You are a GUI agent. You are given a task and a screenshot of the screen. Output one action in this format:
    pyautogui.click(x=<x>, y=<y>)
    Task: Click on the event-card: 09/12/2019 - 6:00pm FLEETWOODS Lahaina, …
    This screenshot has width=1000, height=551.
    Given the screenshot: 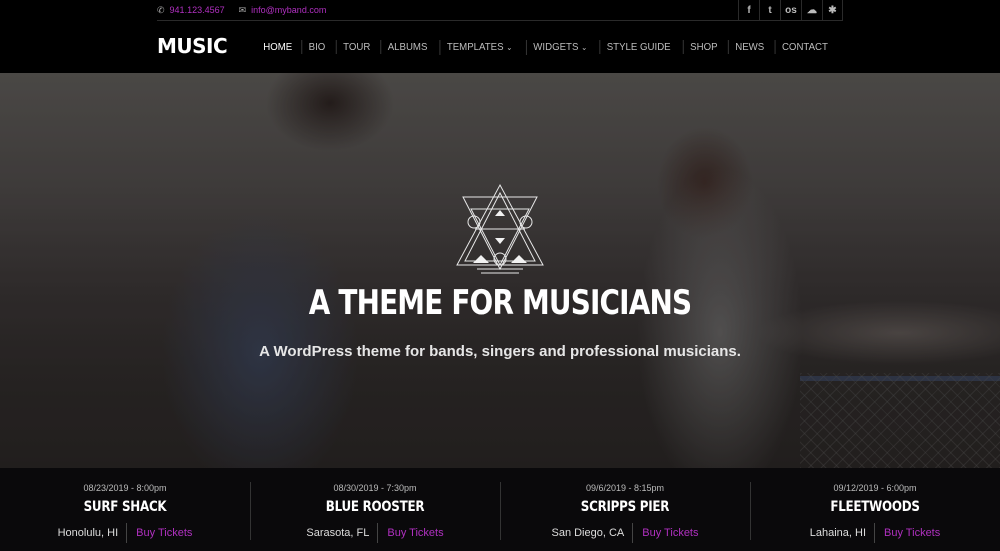 What is the action you would take?
    pyautogui.click(x=875, y=509)
    